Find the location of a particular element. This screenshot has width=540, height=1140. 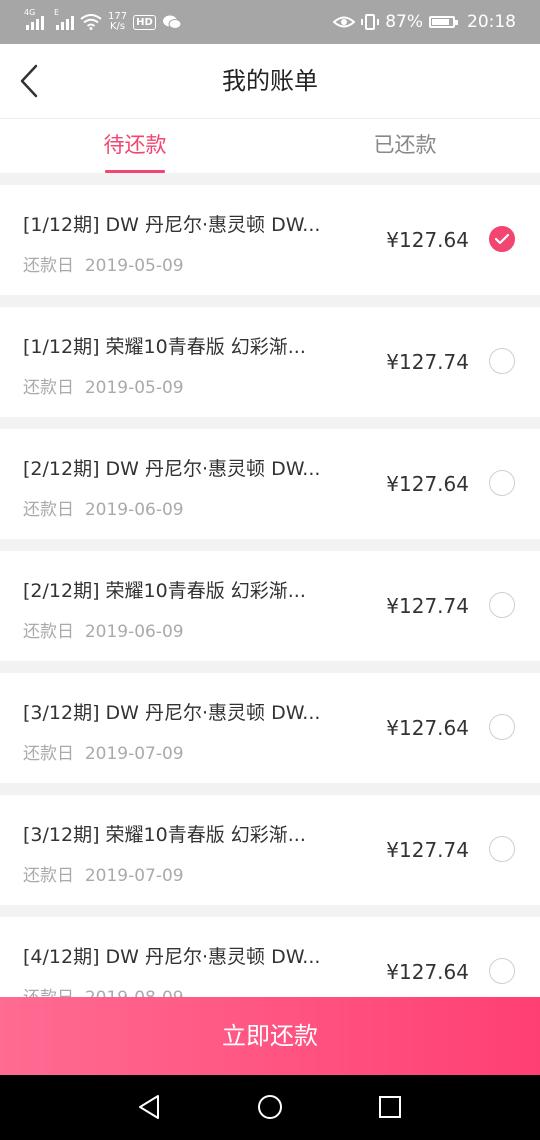

app-header: 我的账单 is located at coordinates (270, 81).